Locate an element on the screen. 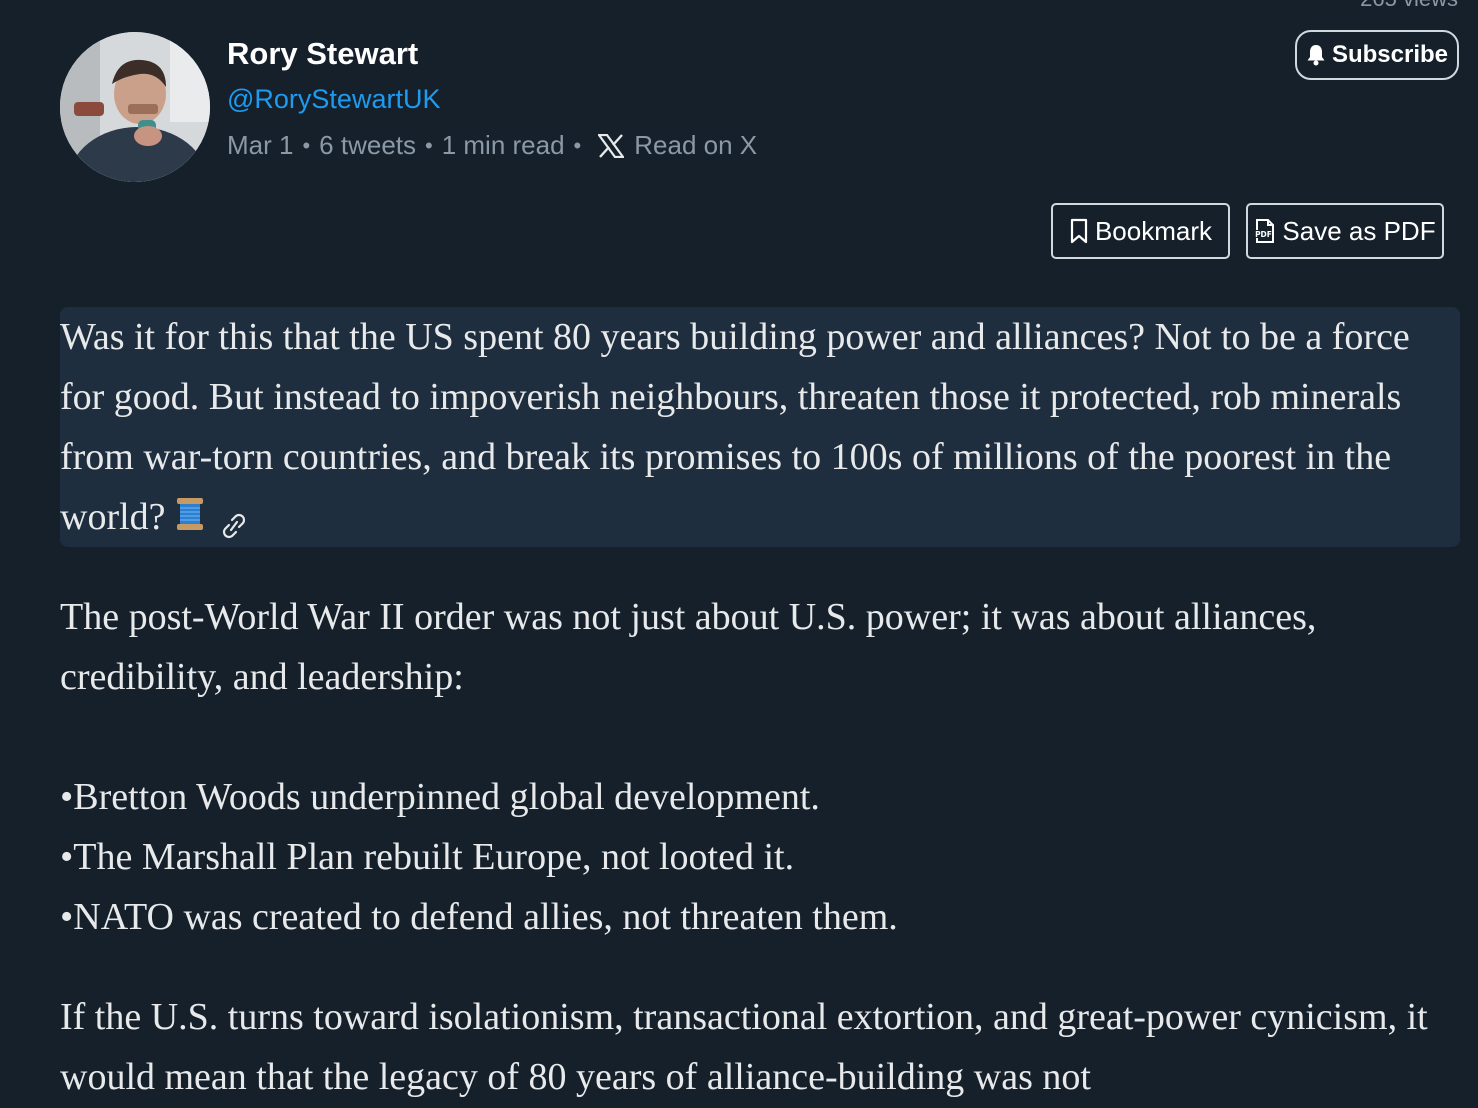  pdf-file-icon: PDF is located at coordinates (1265, 231).